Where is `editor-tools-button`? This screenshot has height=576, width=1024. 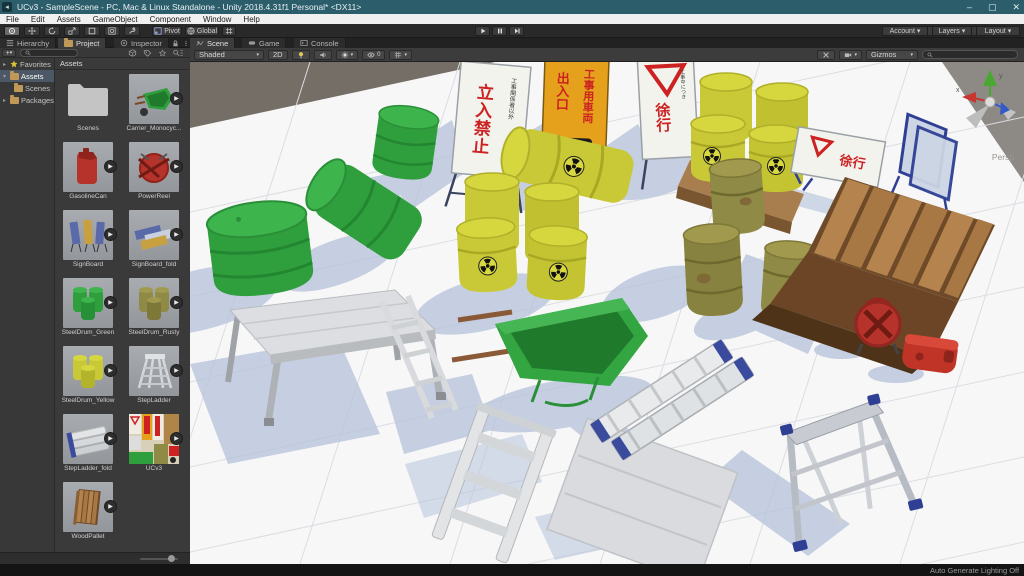
editor-tools-button is located at coordinates (826, 54).